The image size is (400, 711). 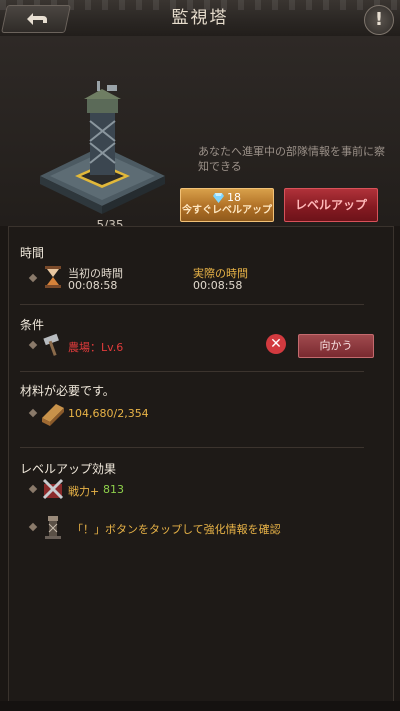 What do you see at coordinates (53, 415) in the screenshot?
I see `wood-icon` at bounding box center [53, 415].